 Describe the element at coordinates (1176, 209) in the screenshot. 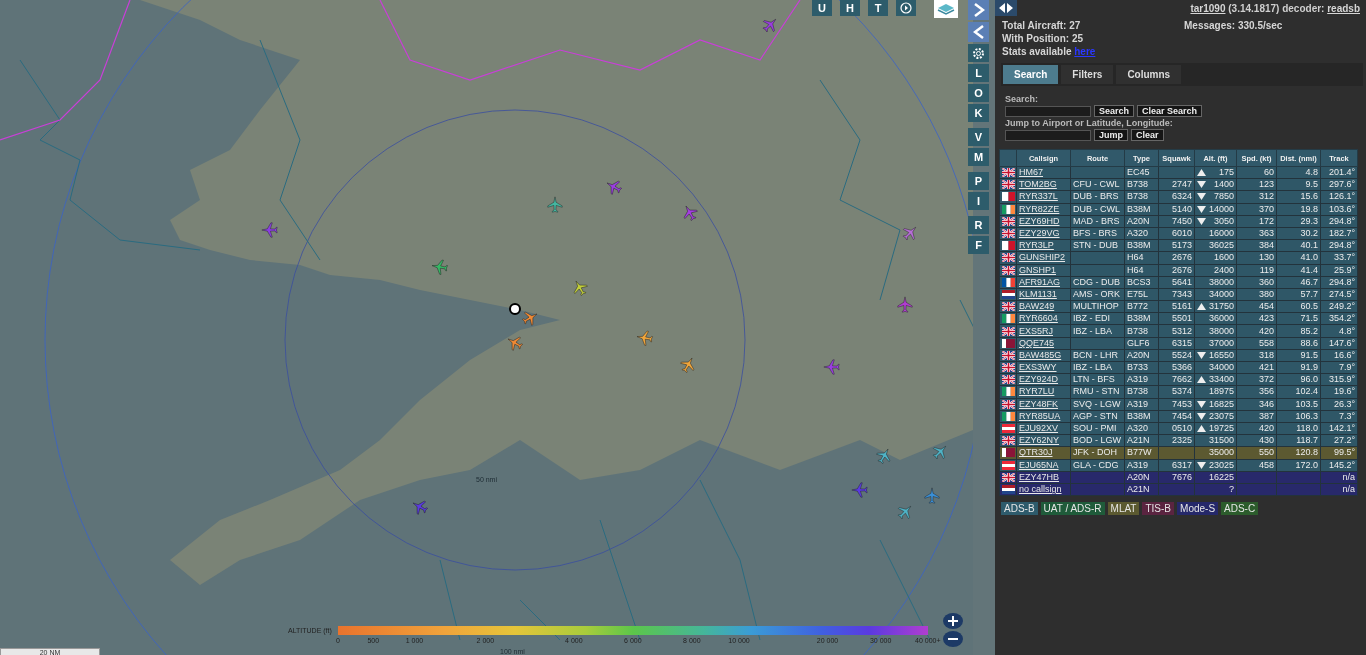

I see `table-cell: 5140` at that location.